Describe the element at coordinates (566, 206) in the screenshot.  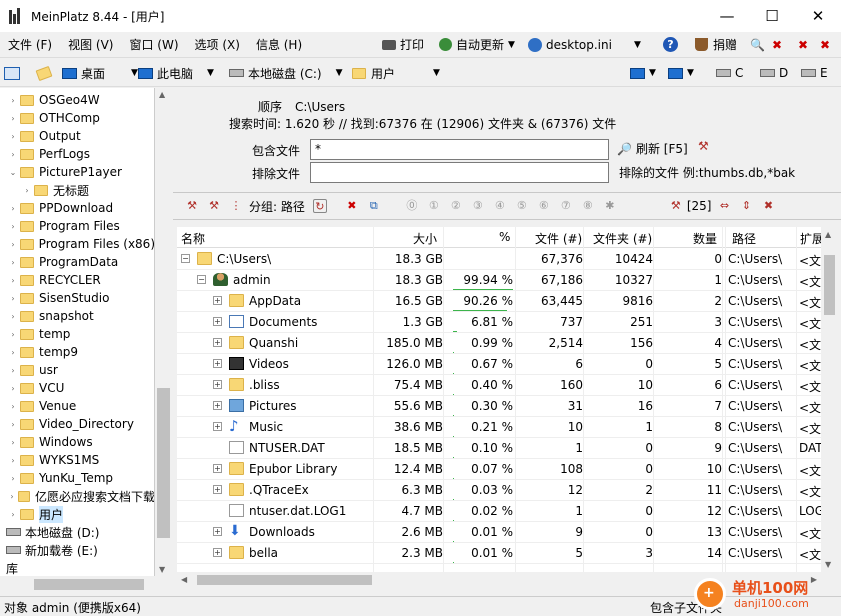
I see `level7-icon: ⑦` at that location.